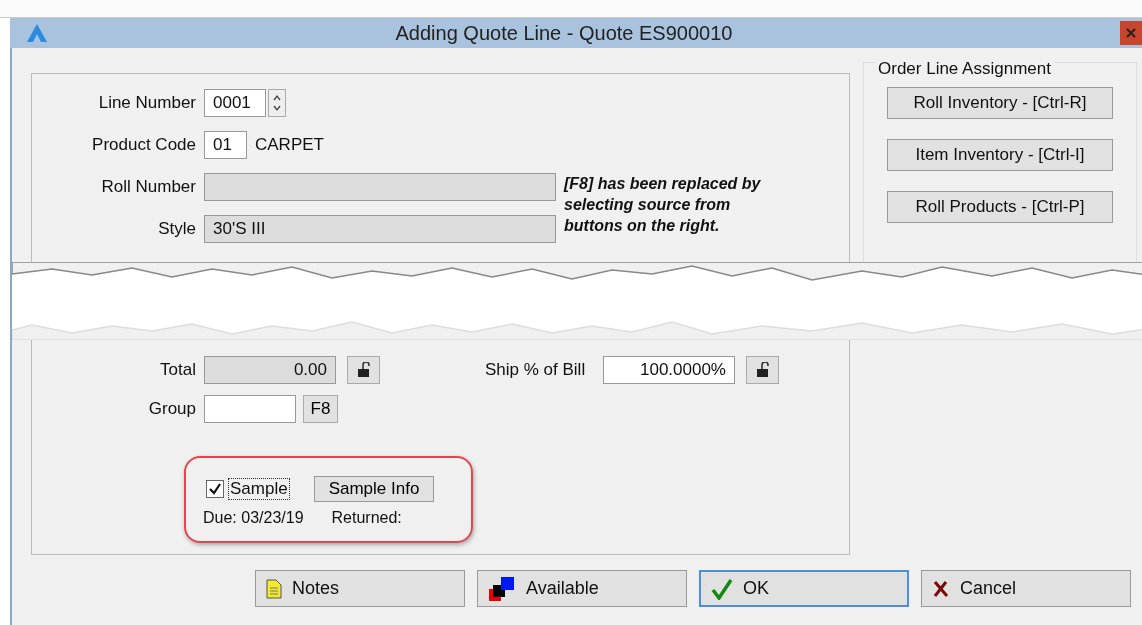  What do you see at coordinates (270, 370) in the screenshot?
I see `total-field: 0.00` at bounding box center [270, 370].